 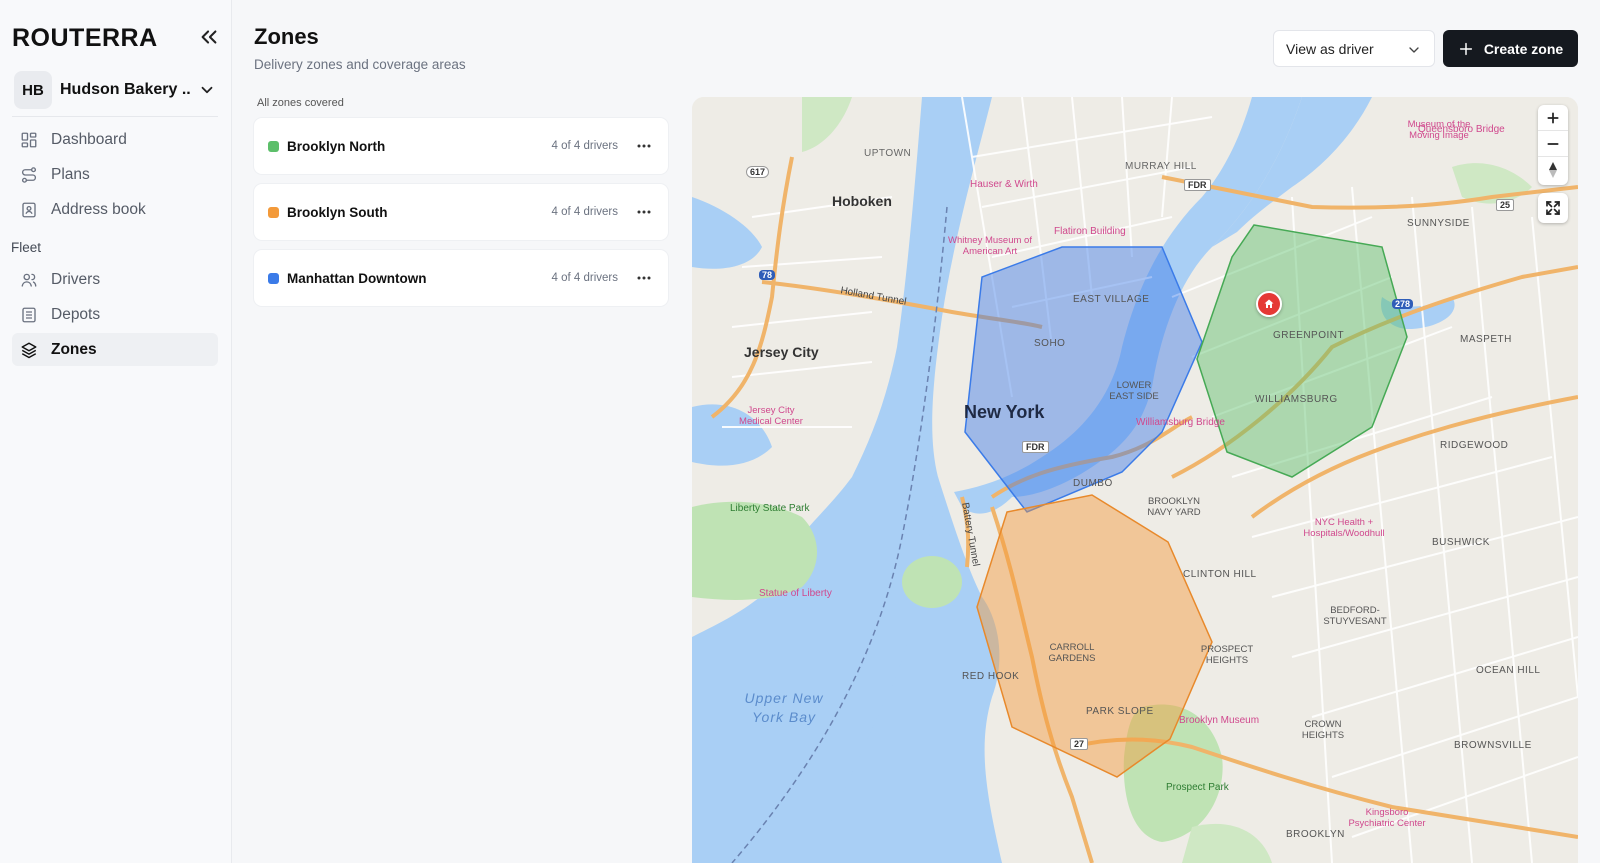 What do you see at coordinates (1111, 299) in the screenshot?
I see `map-label-east-village: EAST VILLAGE` at bounding box center [1111, 299].